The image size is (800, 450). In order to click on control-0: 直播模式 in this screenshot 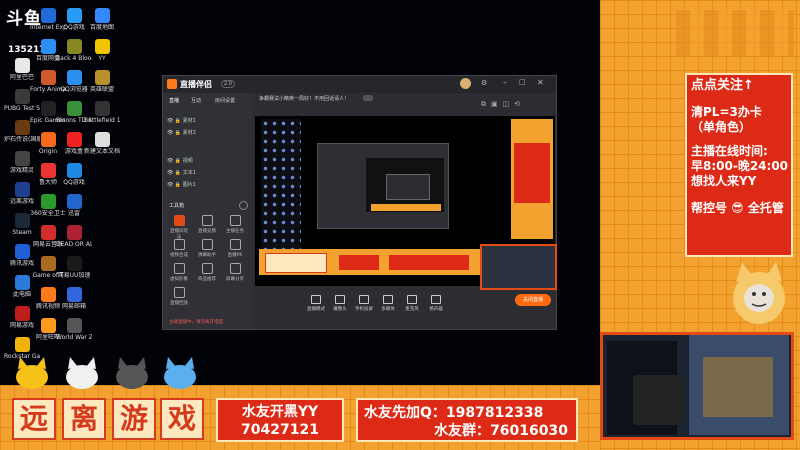, I will do `click(316, 303)`.